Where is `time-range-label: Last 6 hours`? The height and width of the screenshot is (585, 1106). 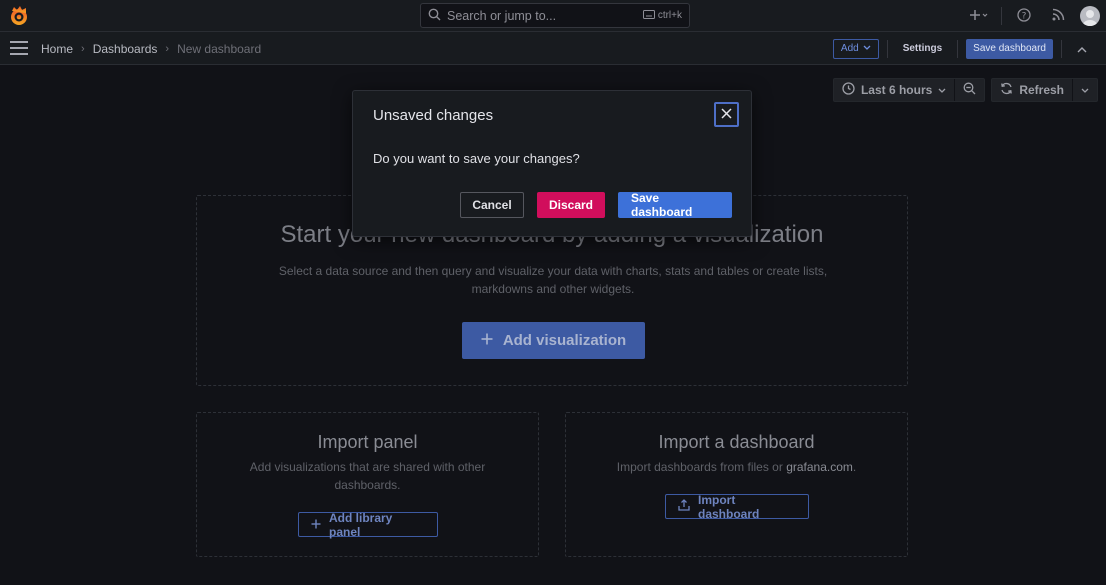
time-range-label: Last 6 hours is located at coordinates (896, 90).